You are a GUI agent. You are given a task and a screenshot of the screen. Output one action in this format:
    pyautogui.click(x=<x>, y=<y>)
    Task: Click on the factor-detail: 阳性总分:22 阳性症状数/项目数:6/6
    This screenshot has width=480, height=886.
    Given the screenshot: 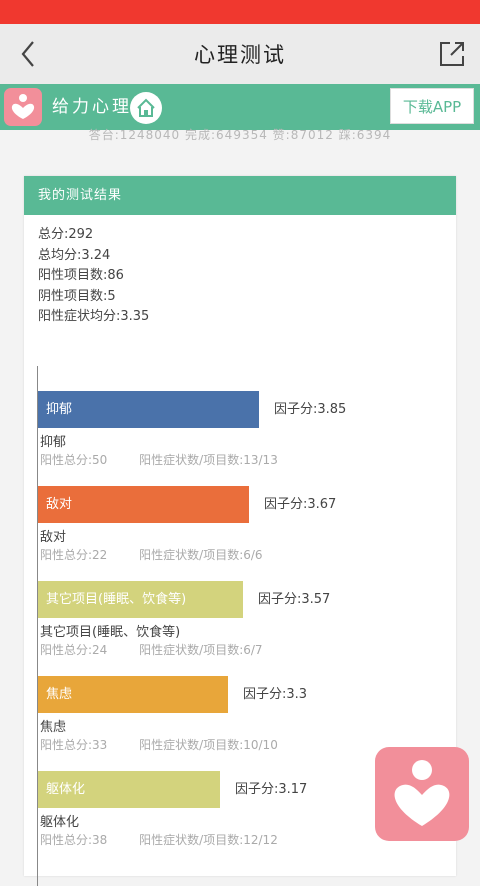 What is the action you would take?
    pyautogui.click(x=151, y=554)
    